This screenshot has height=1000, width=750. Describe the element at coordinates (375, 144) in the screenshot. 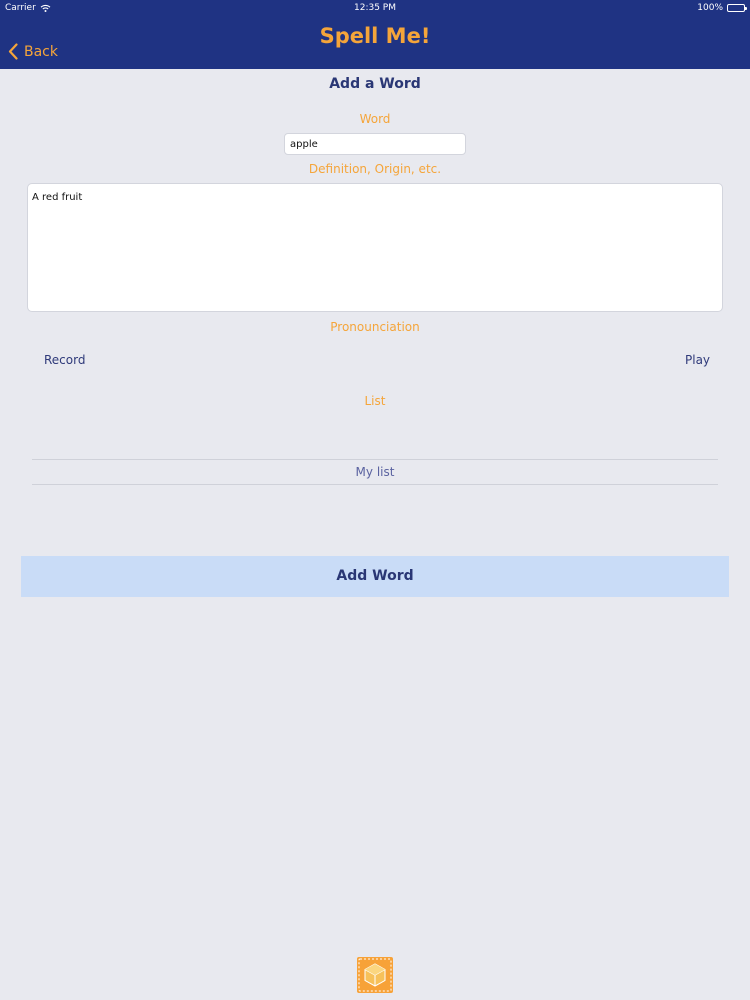

I see `word-input` at that location.